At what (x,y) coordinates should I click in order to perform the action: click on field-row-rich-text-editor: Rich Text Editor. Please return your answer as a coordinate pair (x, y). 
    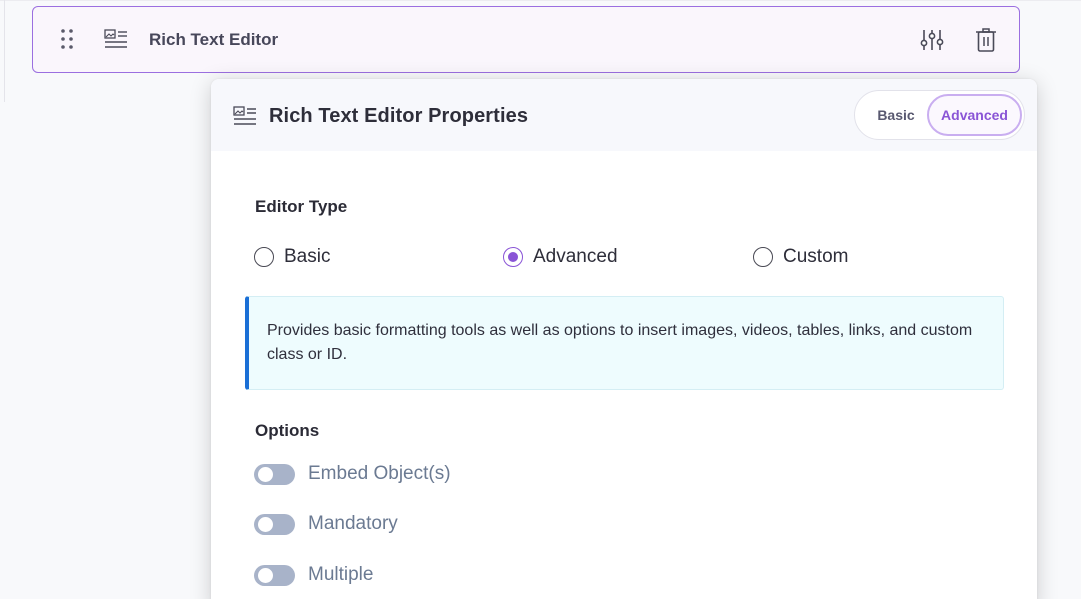
    Looking at the image, I should click on (526, 39).